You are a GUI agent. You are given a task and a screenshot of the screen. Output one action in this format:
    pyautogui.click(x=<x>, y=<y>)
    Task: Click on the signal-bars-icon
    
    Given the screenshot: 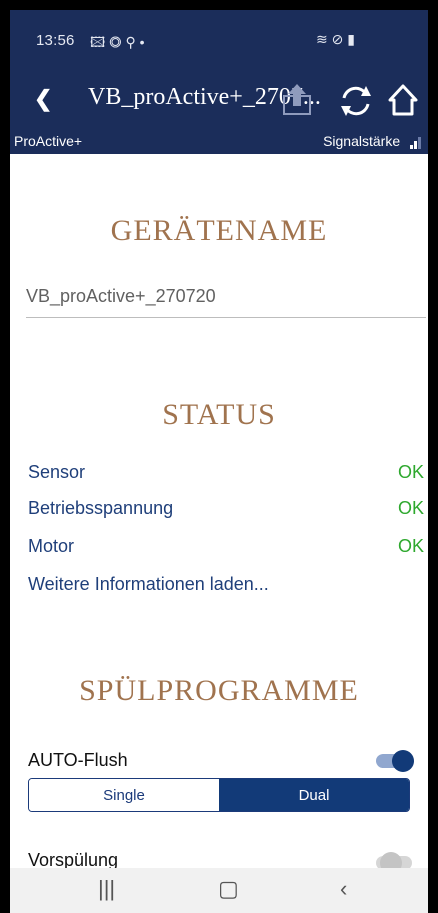 What is the action you would take?
    pyautogui.click(x=416, y=141)
    